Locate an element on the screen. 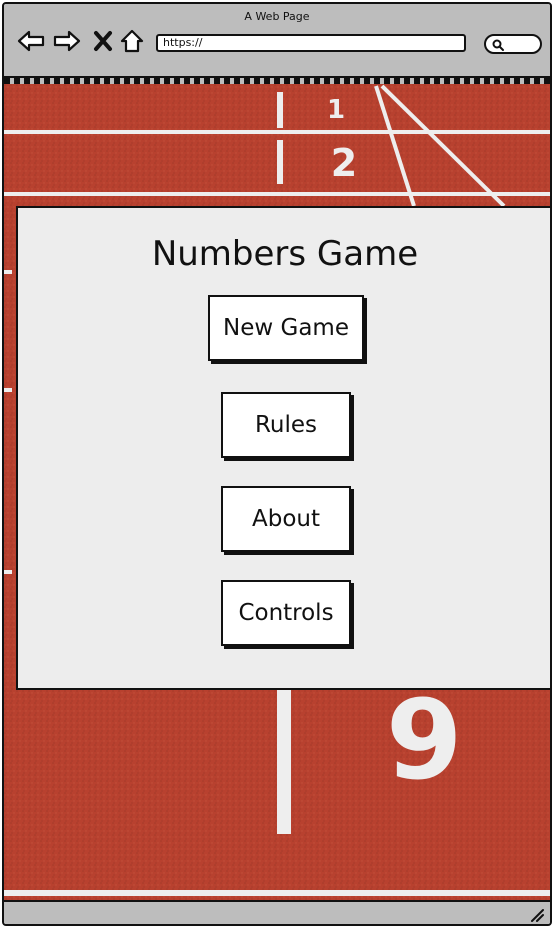  home-icon is located at coordinates (132, 41).